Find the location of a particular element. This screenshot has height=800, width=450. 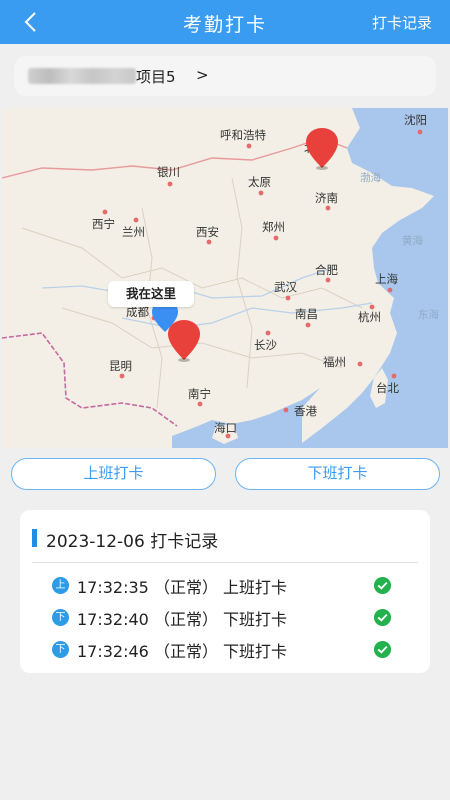

svg-text: 上海 is located at coordinates (386, 279).